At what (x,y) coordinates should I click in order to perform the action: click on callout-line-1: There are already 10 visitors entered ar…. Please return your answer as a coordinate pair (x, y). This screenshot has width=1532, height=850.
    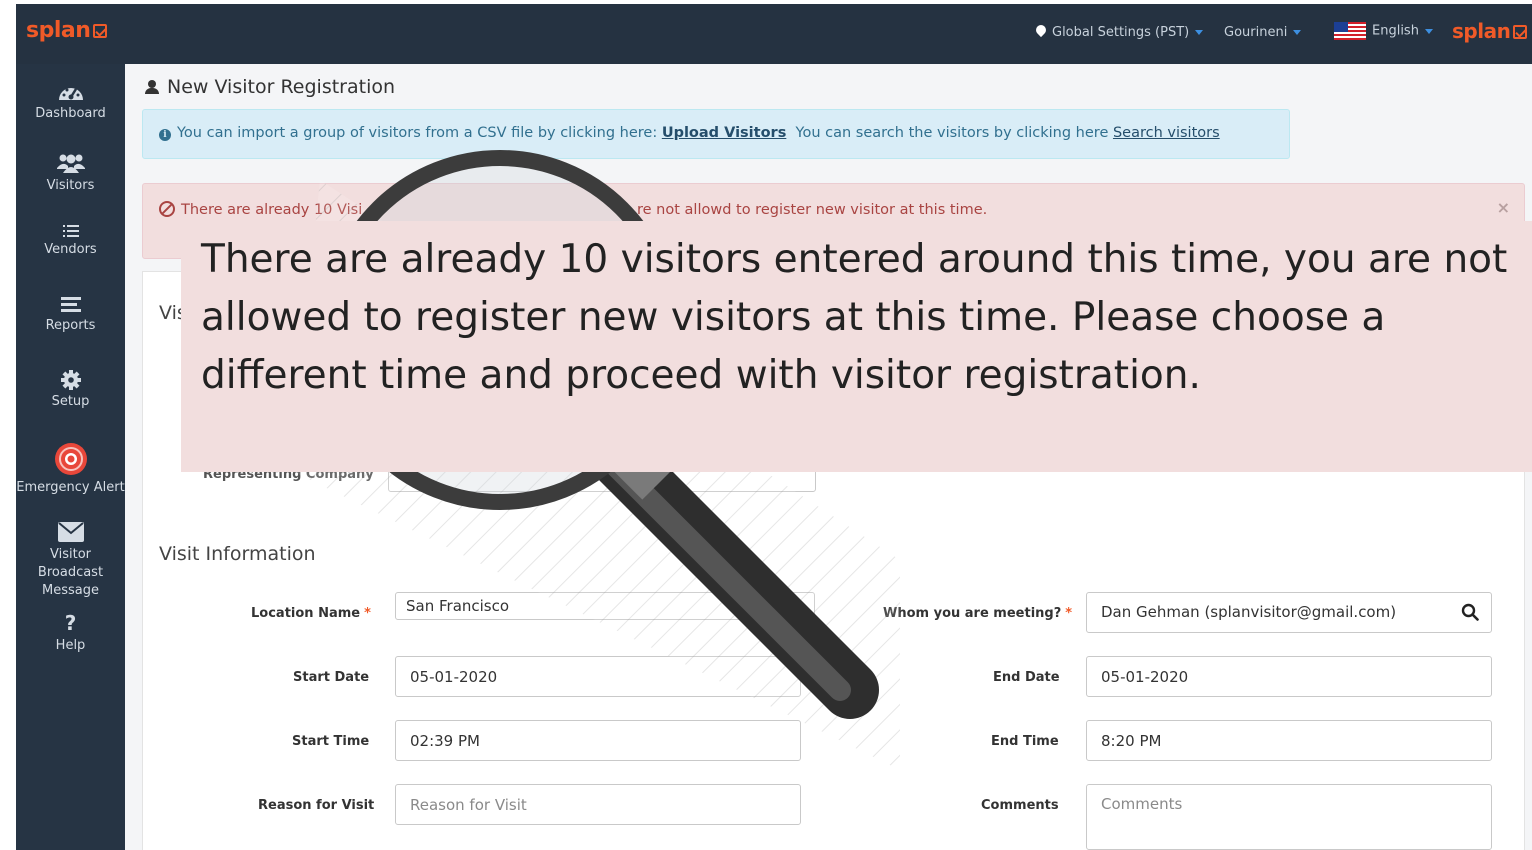
    Looking at the image, I should click on (854, 259).